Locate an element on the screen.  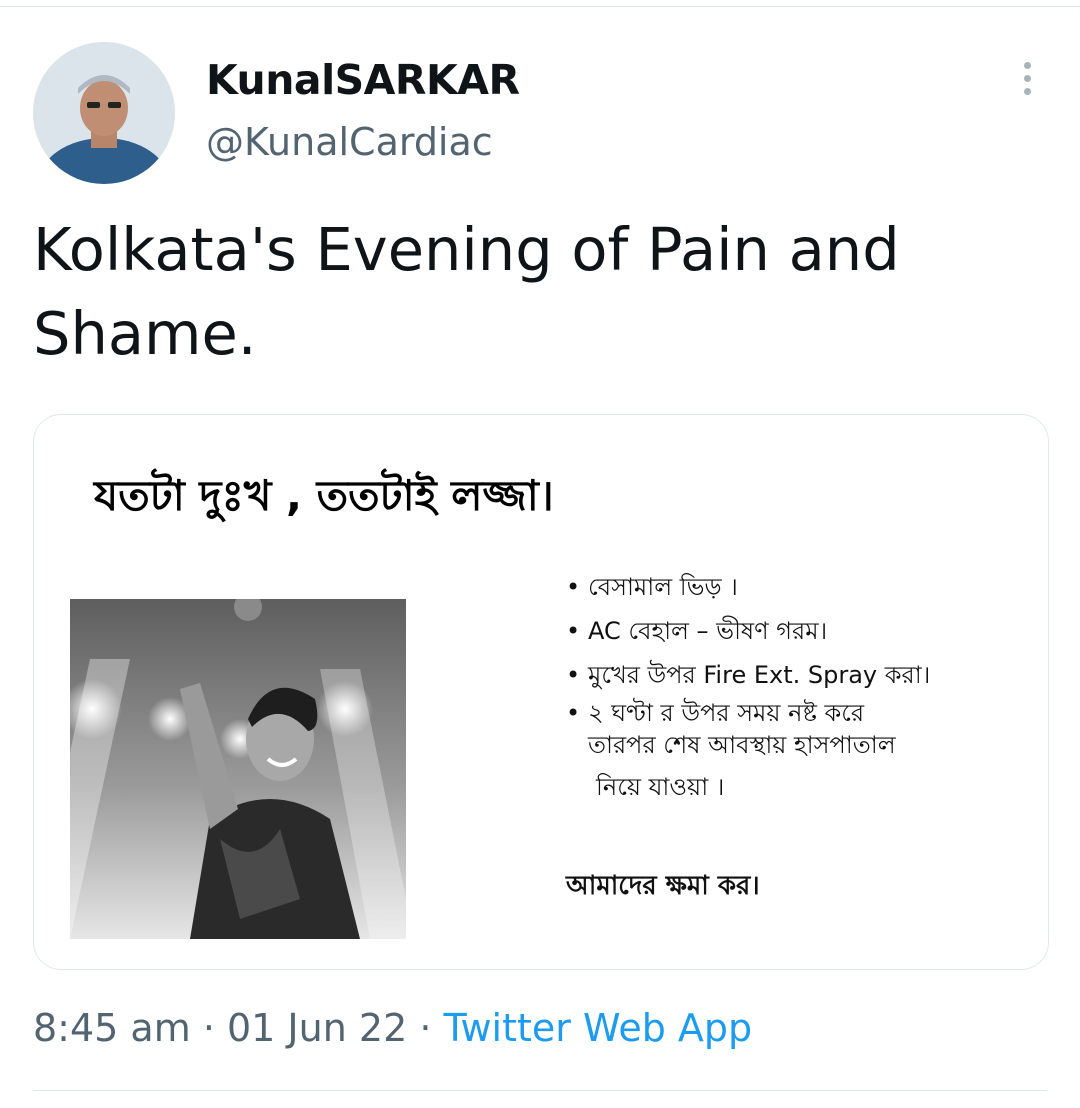
avatar is located at coordinates (104, 113).